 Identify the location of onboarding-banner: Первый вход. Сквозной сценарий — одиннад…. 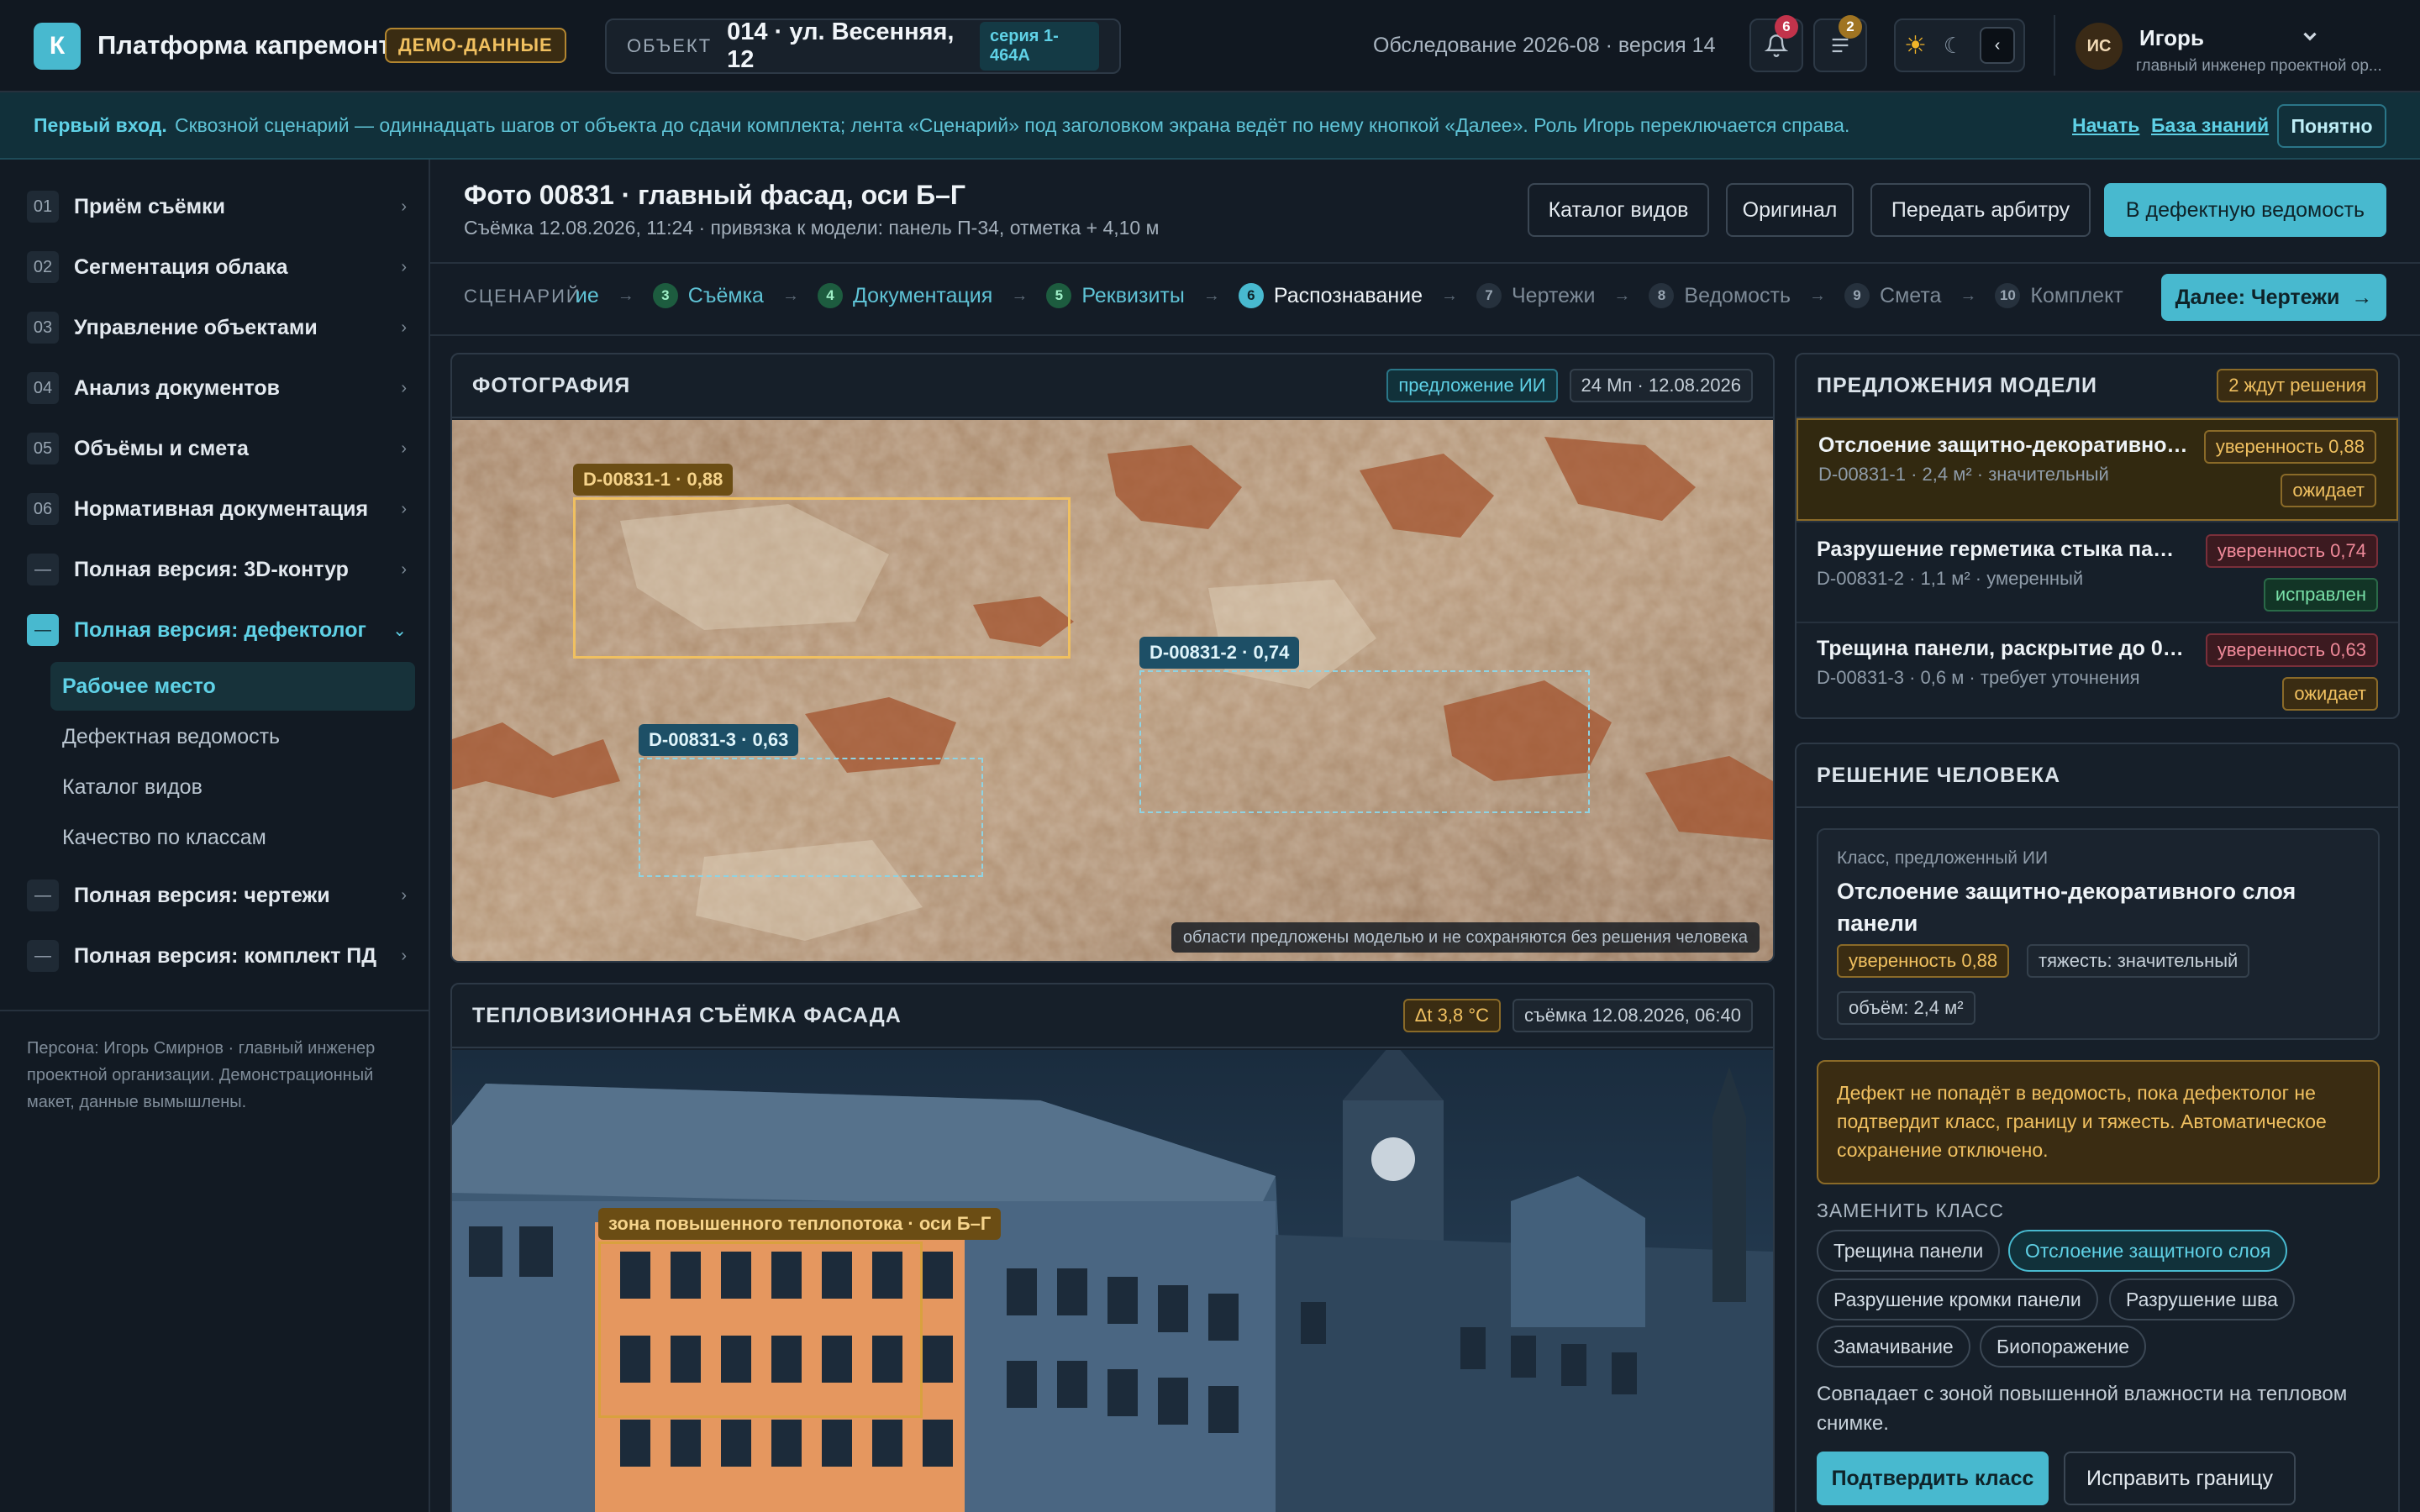
(1210, 126).